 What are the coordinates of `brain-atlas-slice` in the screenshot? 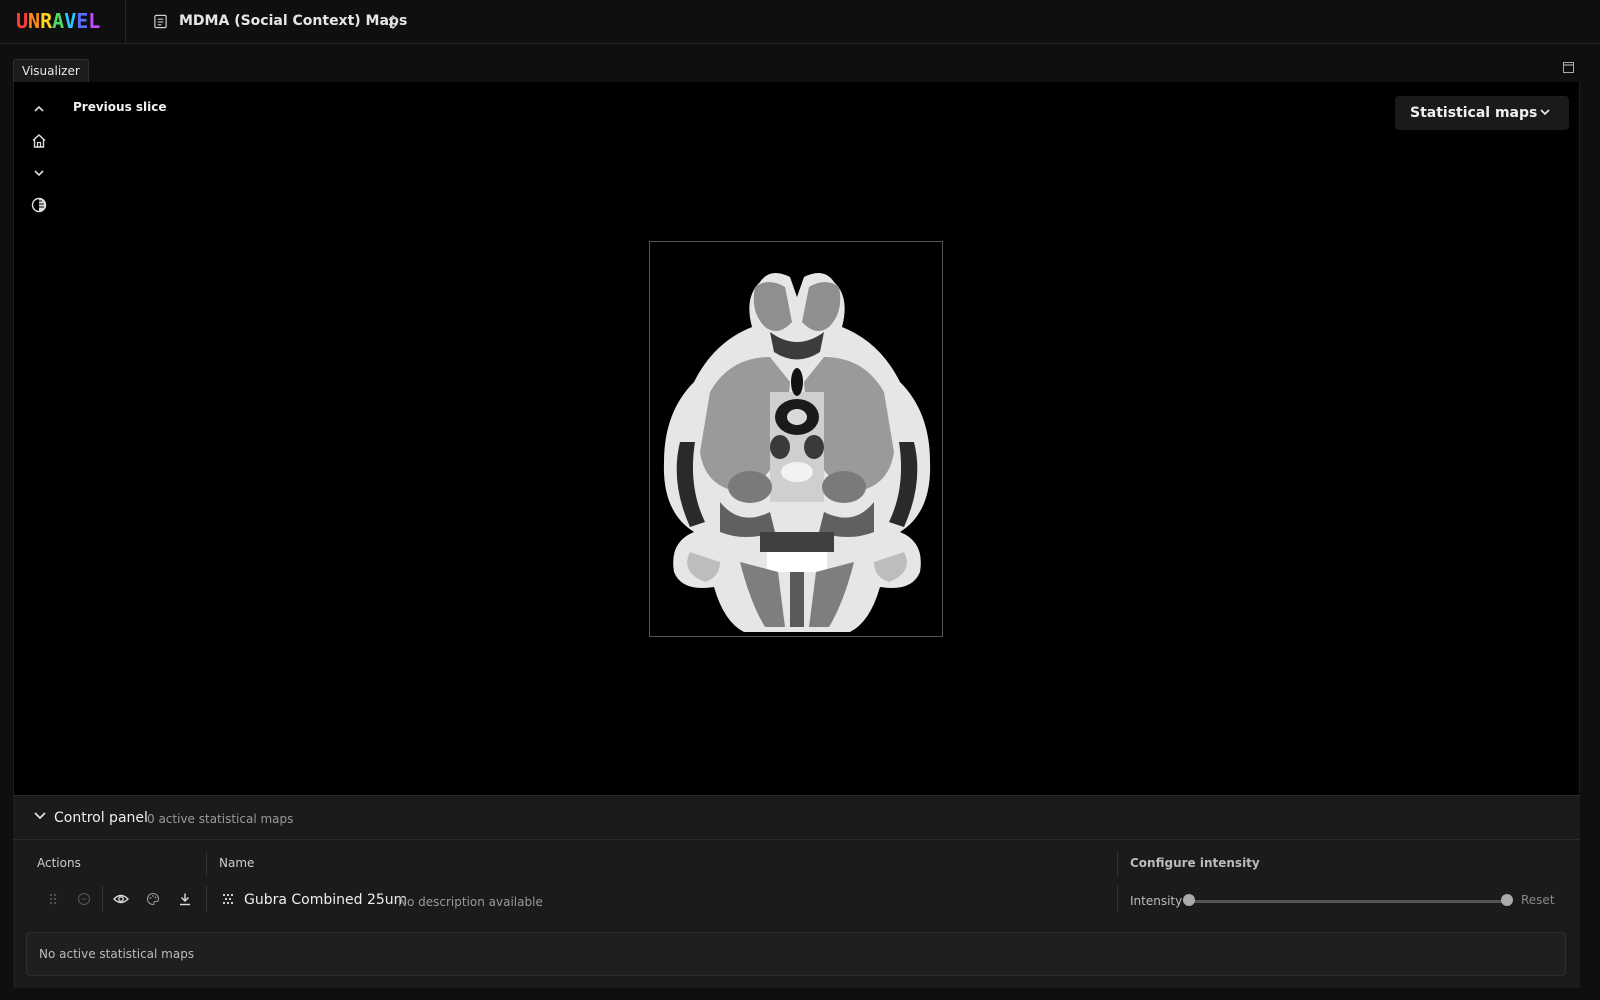 It's located at (796, 439).